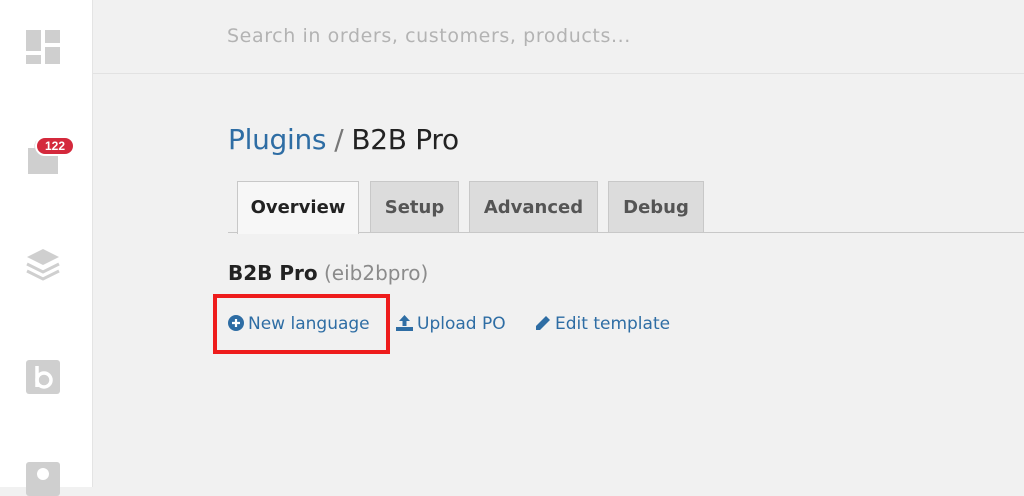 The image size is (1024, 496). Describe the element at coordinates (404, 326) in the screenshot. I see `upload-icon` at that location.